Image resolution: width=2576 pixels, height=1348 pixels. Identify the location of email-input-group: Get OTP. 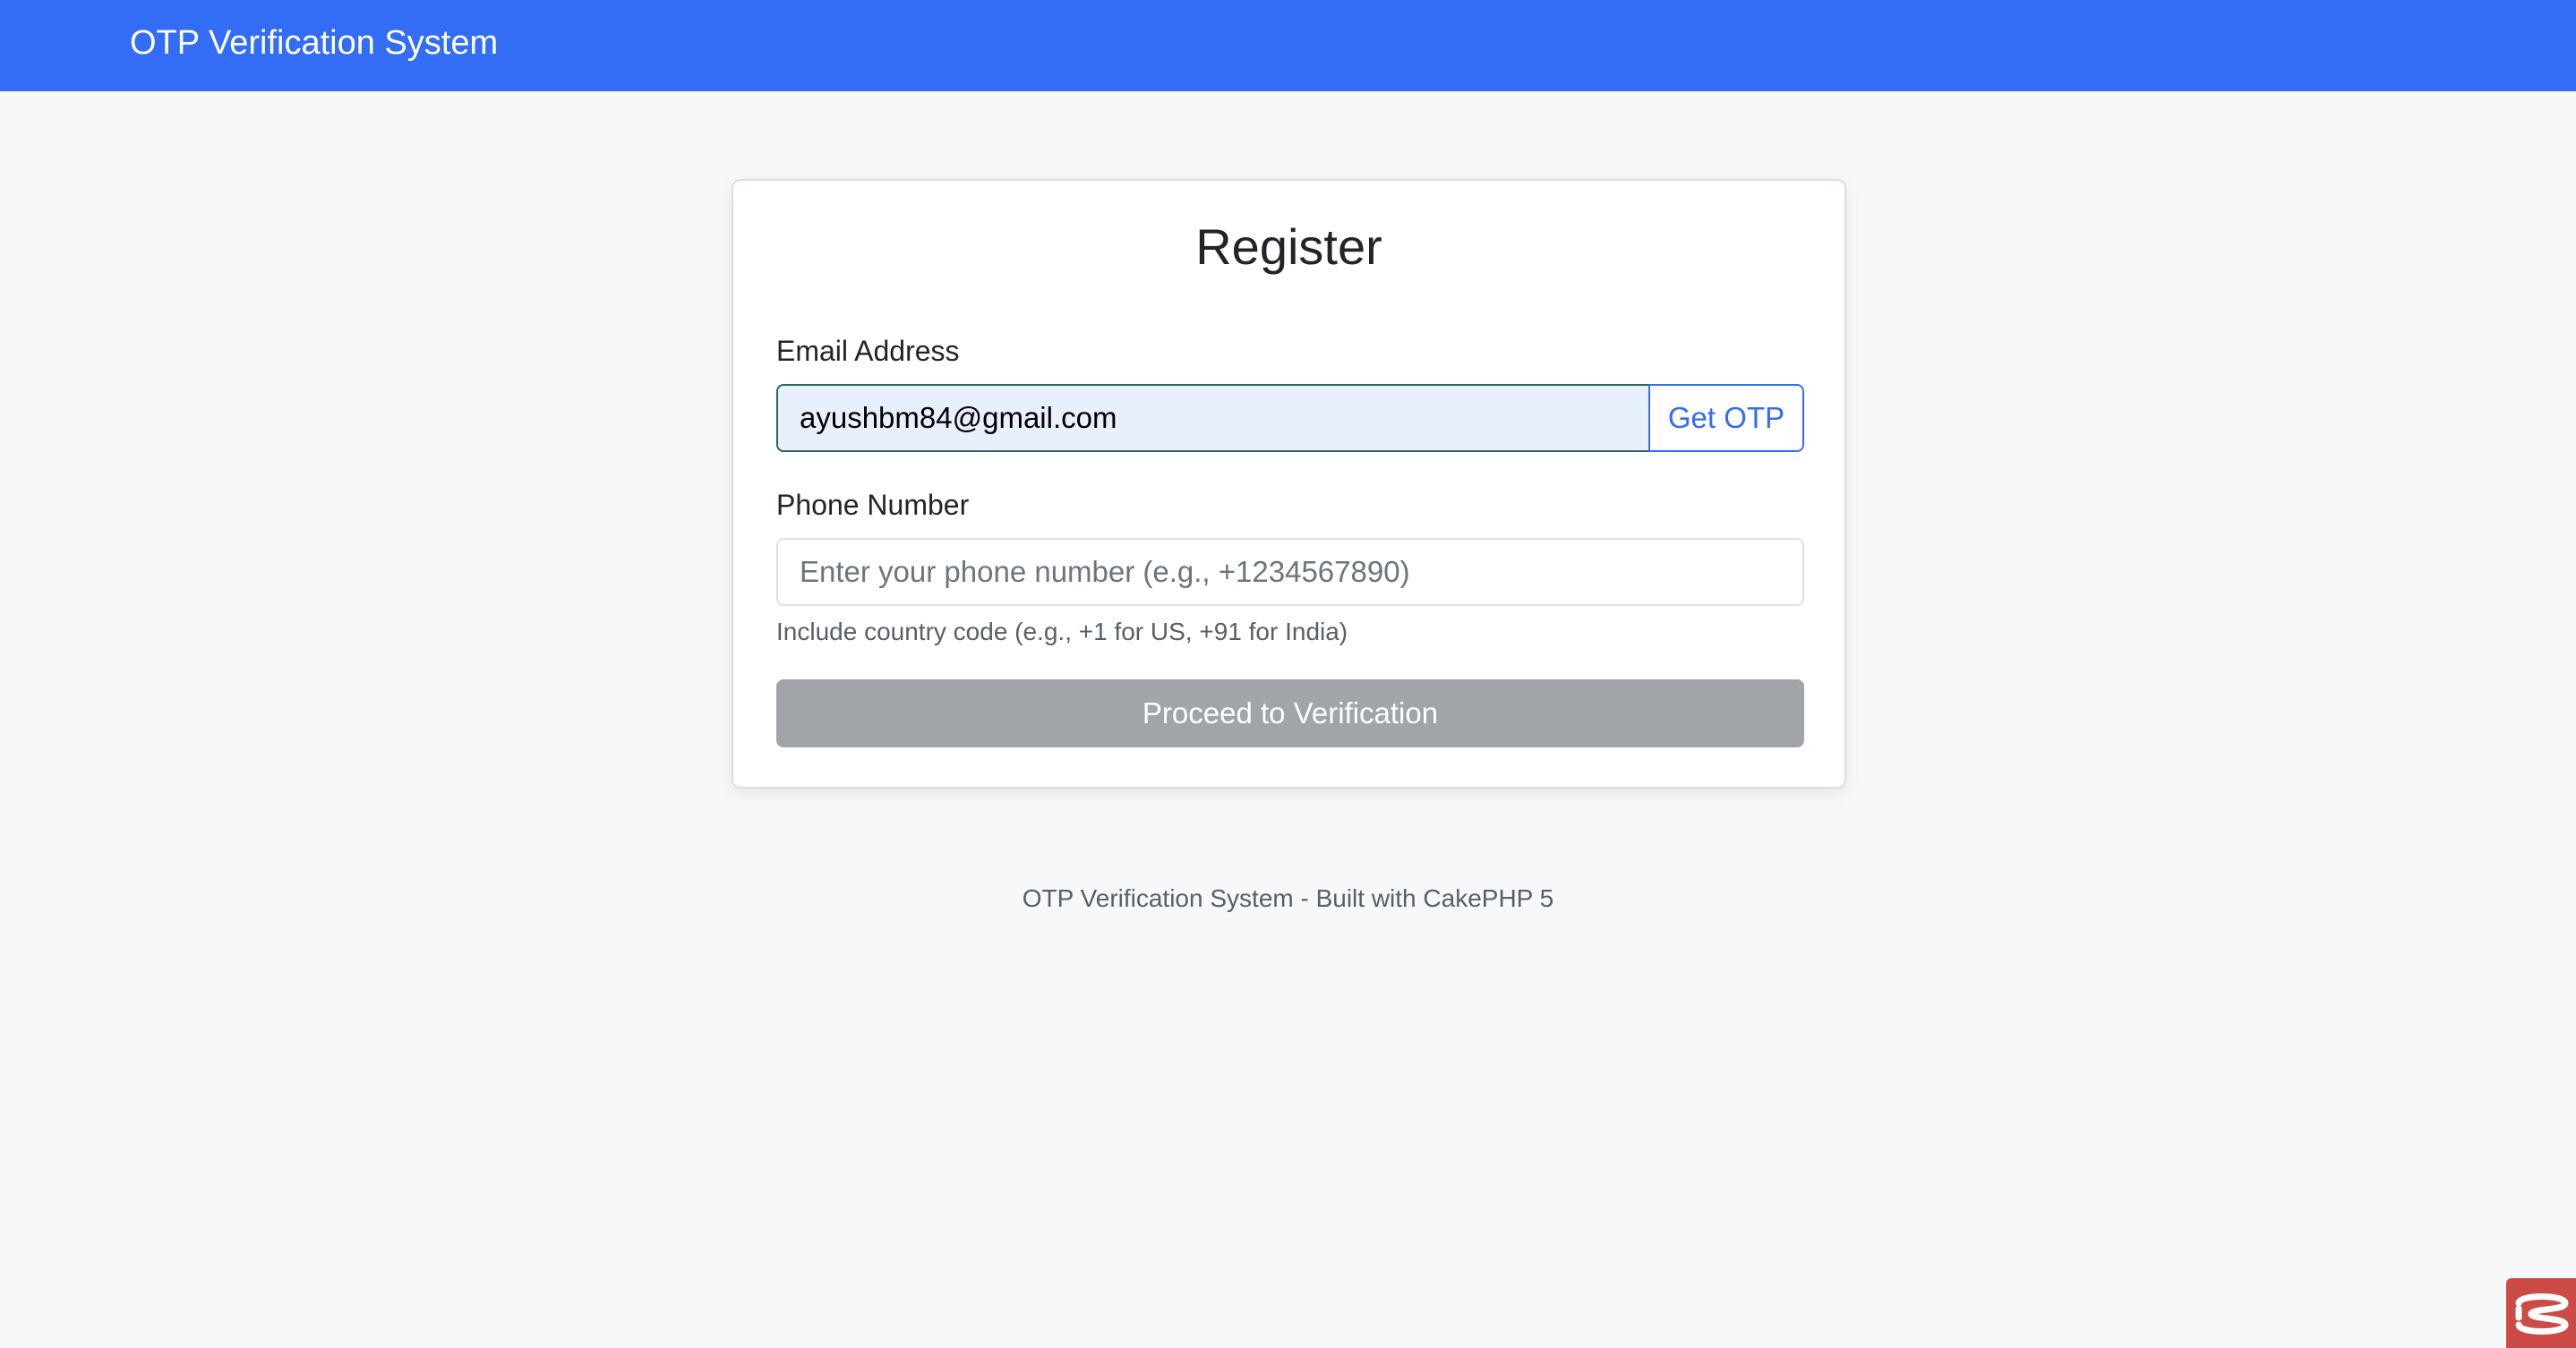
(1290, 418).